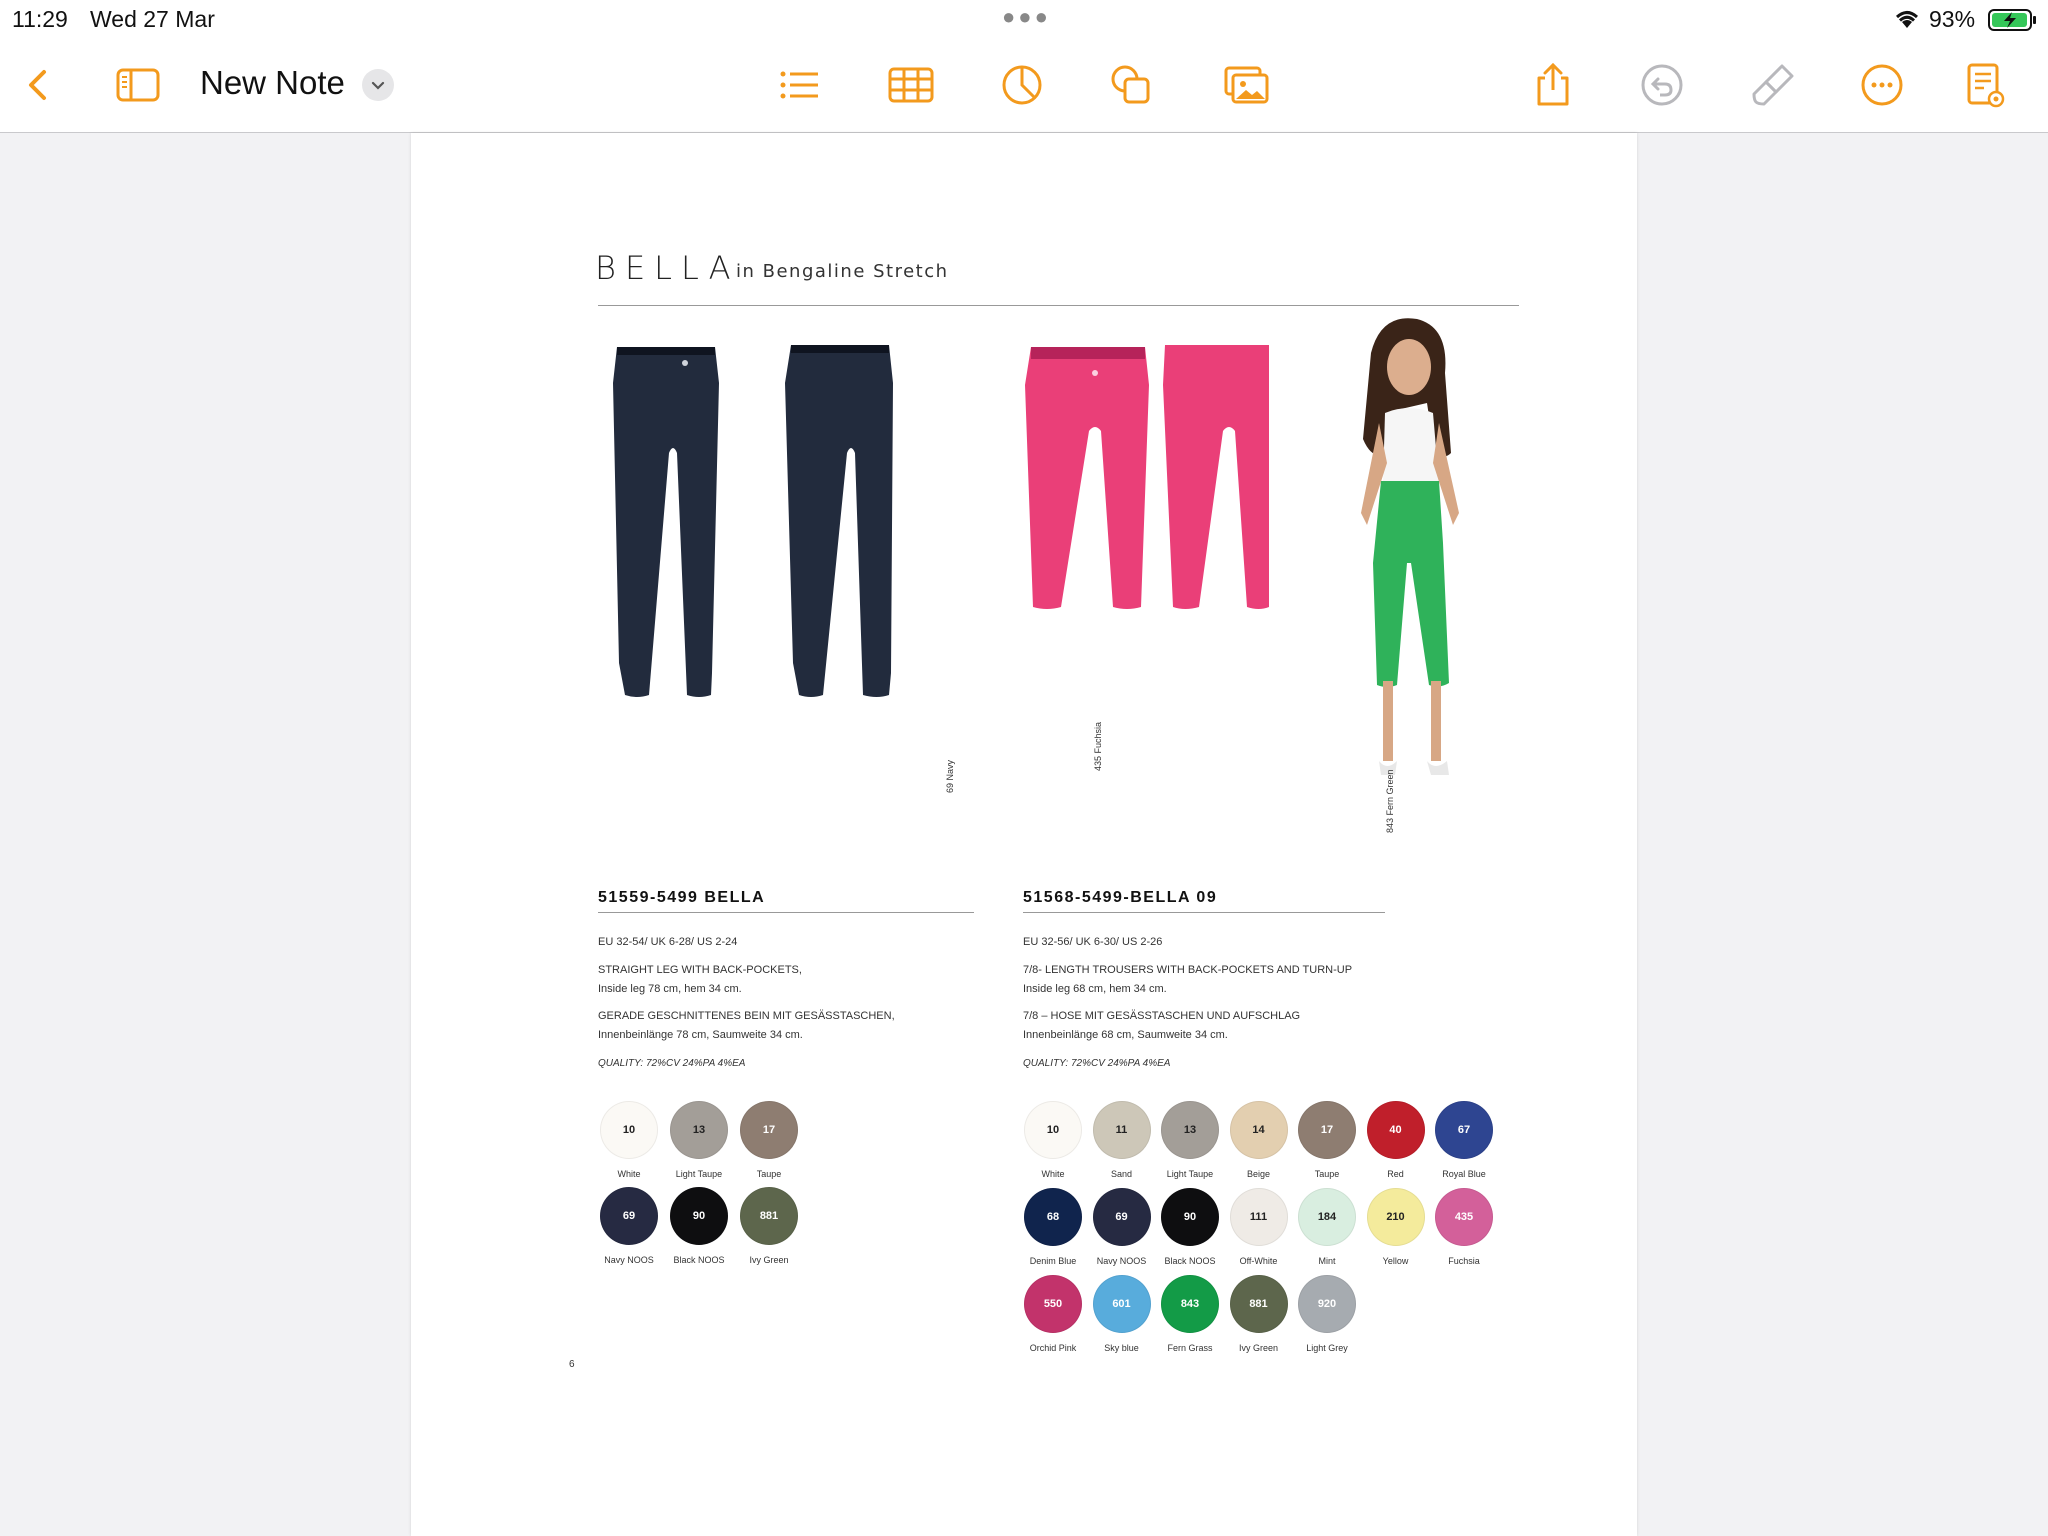  What do you see at coordinates (1327, 1304) in the screenshot?
I see `swatch-circle: 920` at bounding box center [1327, 1304].